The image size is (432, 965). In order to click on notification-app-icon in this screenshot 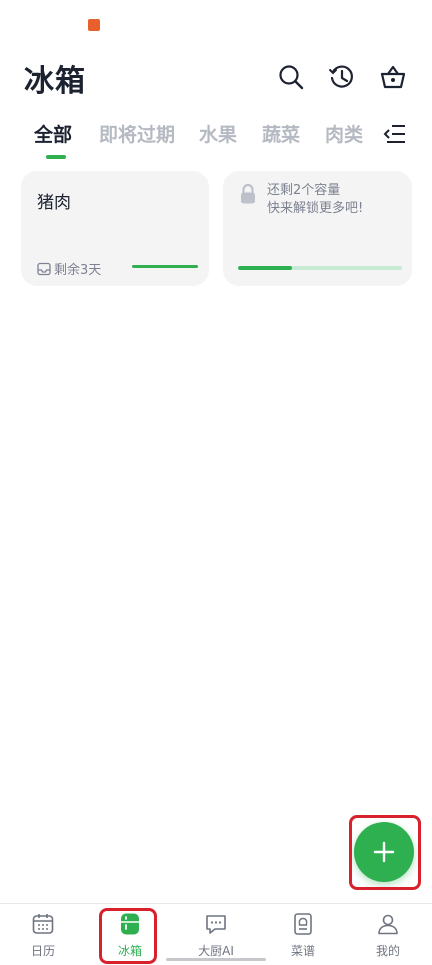, I will do `click(94, 25)`.